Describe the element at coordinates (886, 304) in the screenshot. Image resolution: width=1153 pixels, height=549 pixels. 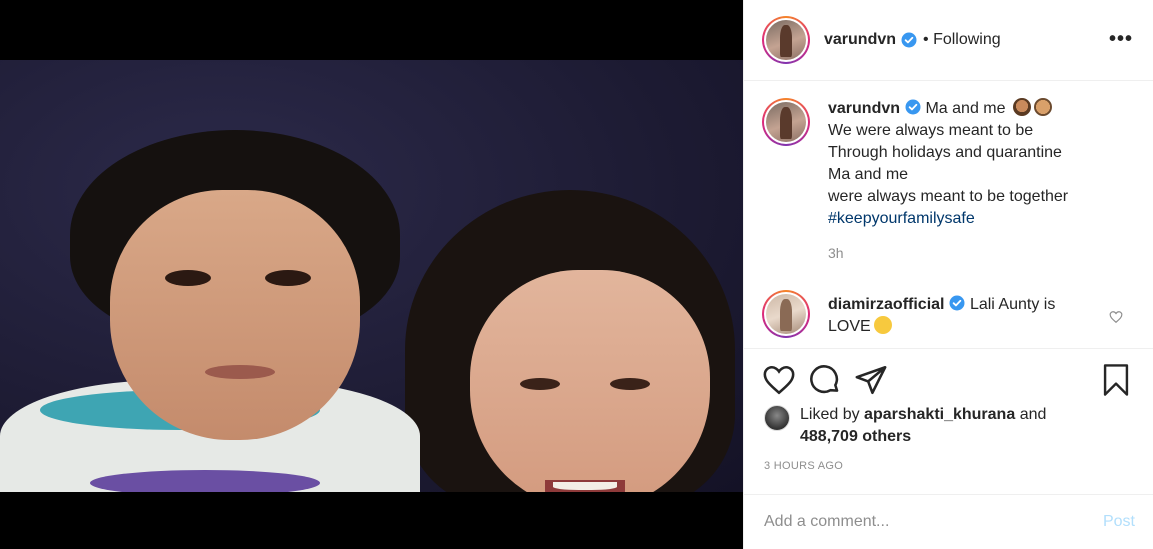
I see `commenter-username: diamirzaofficial` at that location.